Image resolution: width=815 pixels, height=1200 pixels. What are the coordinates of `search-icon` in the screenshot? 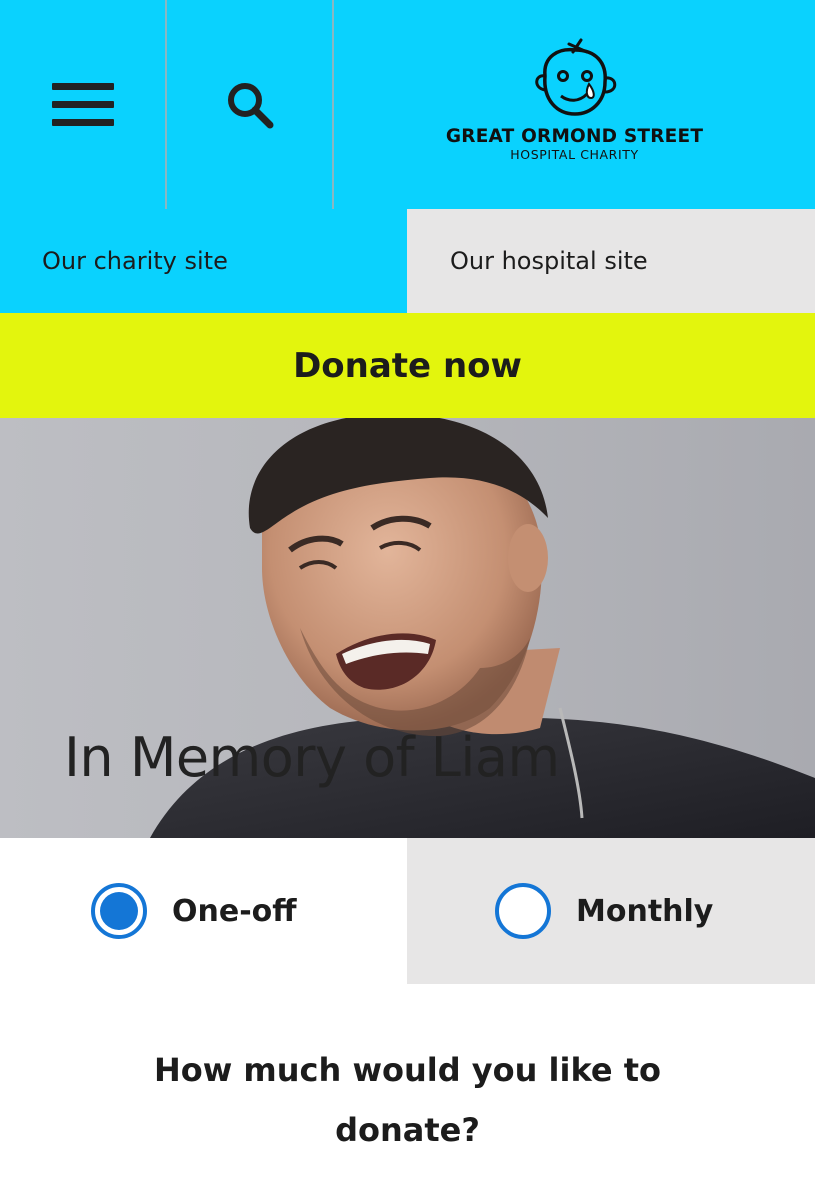 It's located at (251, 105).